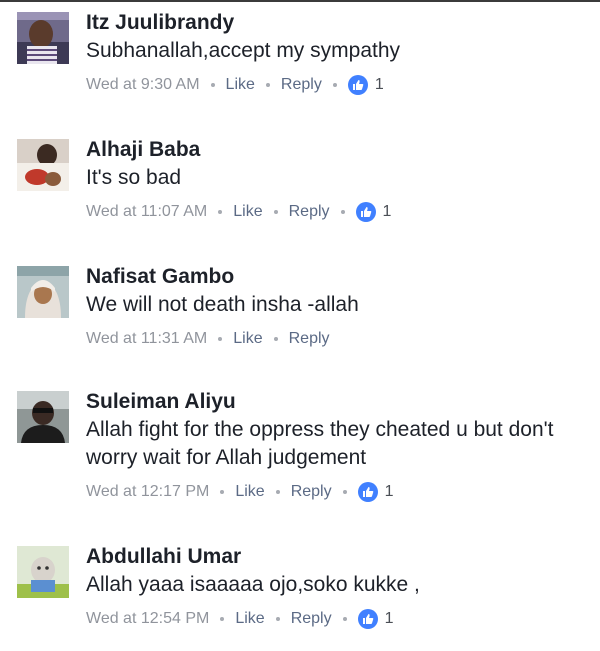  Describe the element at coordinates (333, 492) in the screenshot. I see `comment-meta: Wed at 12:17 PM Like Reply 1` at that location.